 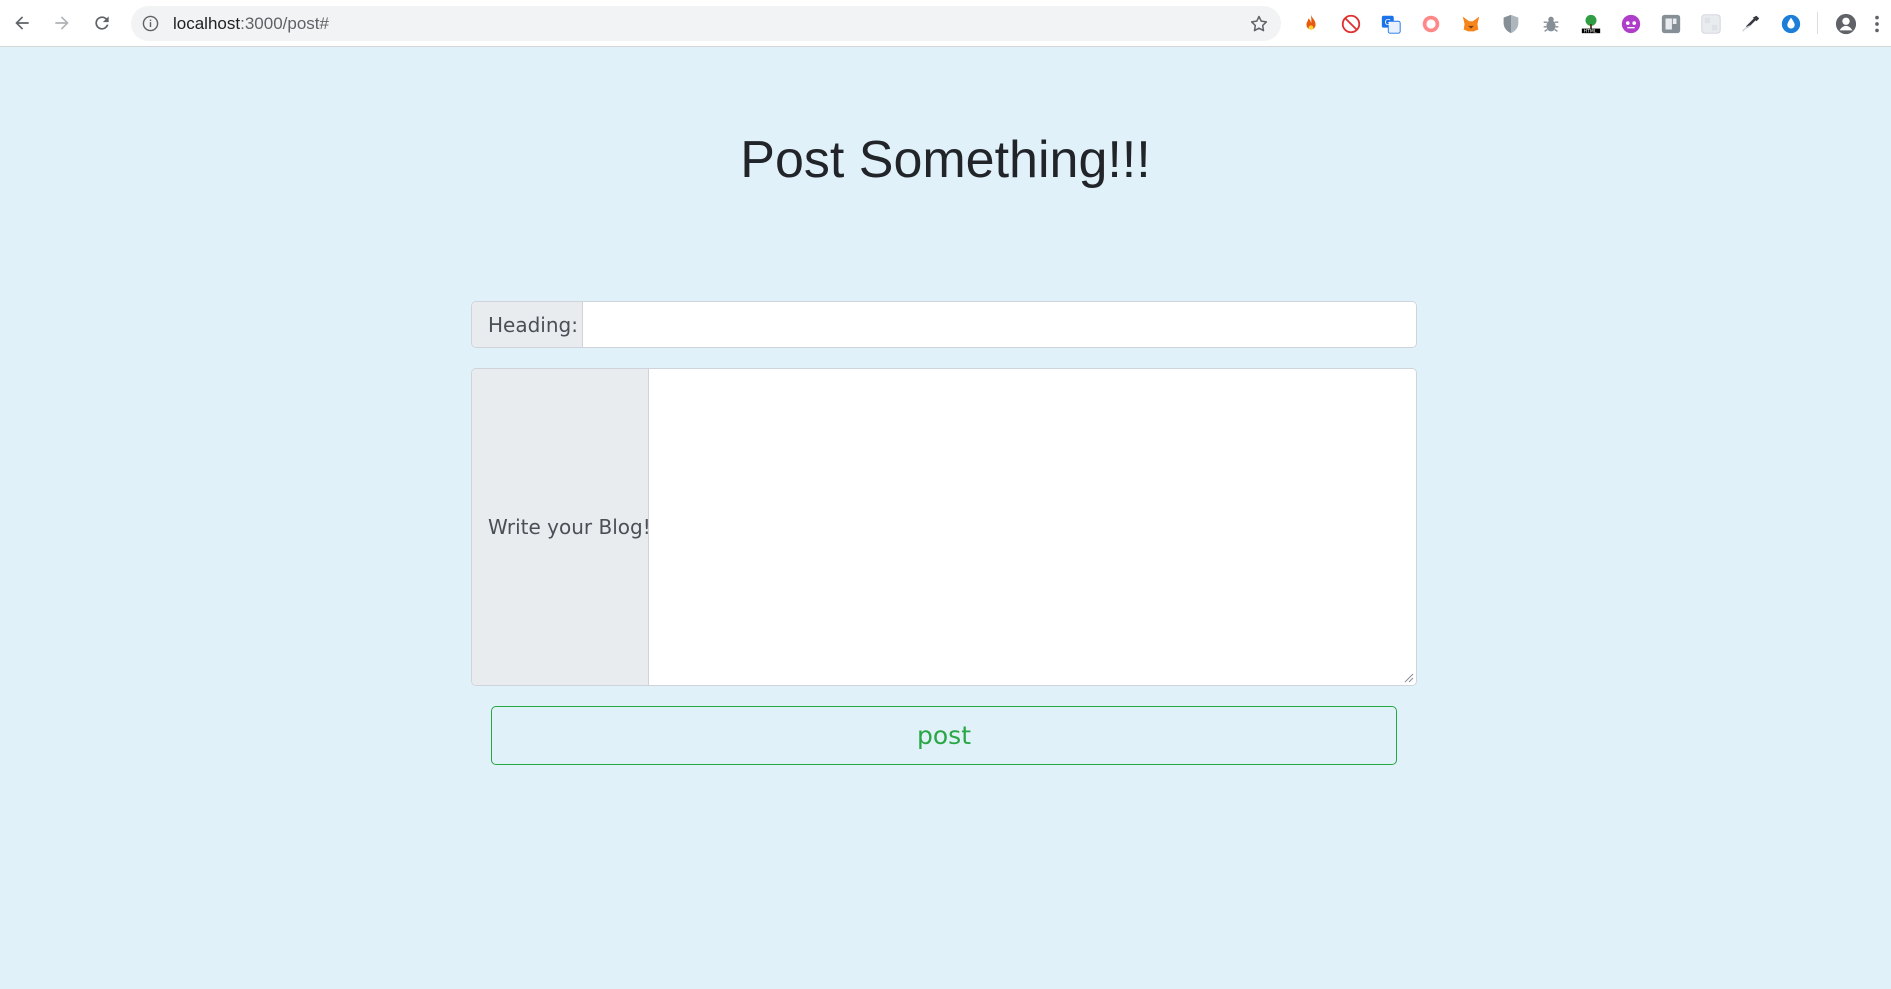 What do you see at coordinates (1671, 24) in the screenshot?
I see `gray-square-extension-icon` at bounding box center [1671, 24].